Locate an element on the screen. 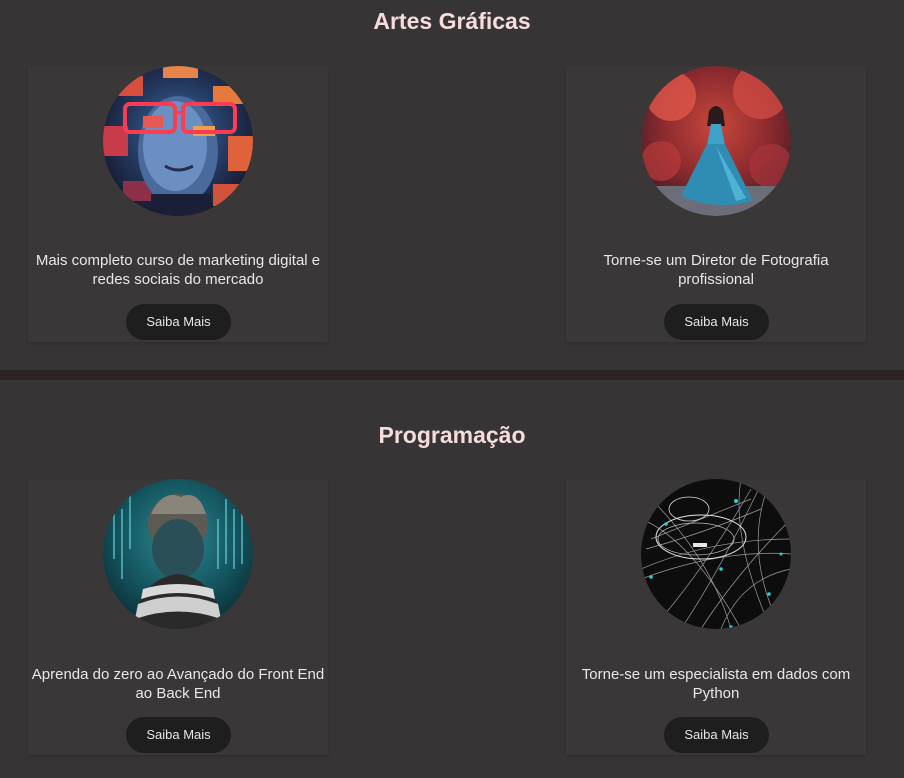  section-title: Programação is located at coordinates (452, 435).